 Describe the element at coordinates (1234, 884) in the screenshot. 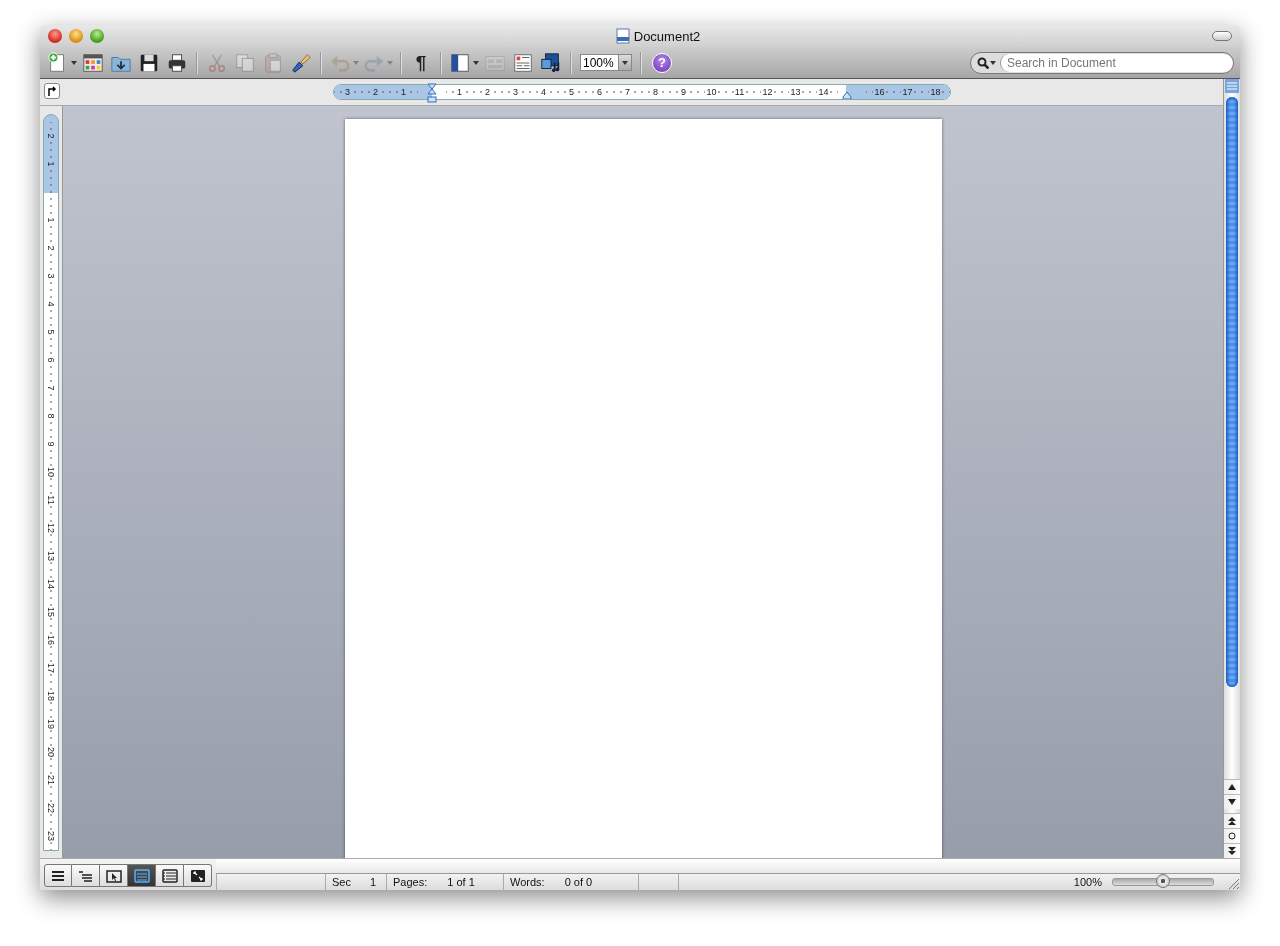

I see `resize-grip-icon` at that location.